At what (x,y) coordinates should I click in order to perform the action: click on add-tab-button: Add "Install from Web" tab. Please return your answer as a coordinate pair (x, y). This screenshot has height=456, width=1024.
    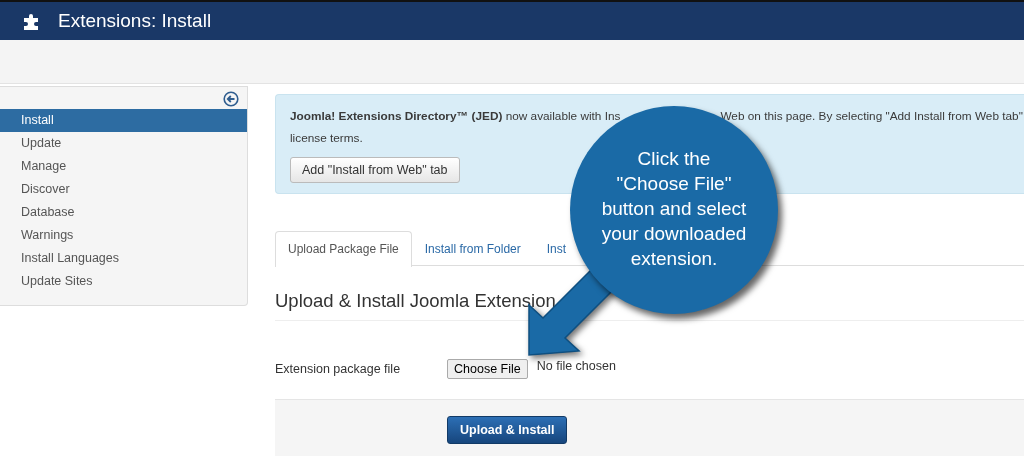
    Looking at the image, I should click on (375, 170).